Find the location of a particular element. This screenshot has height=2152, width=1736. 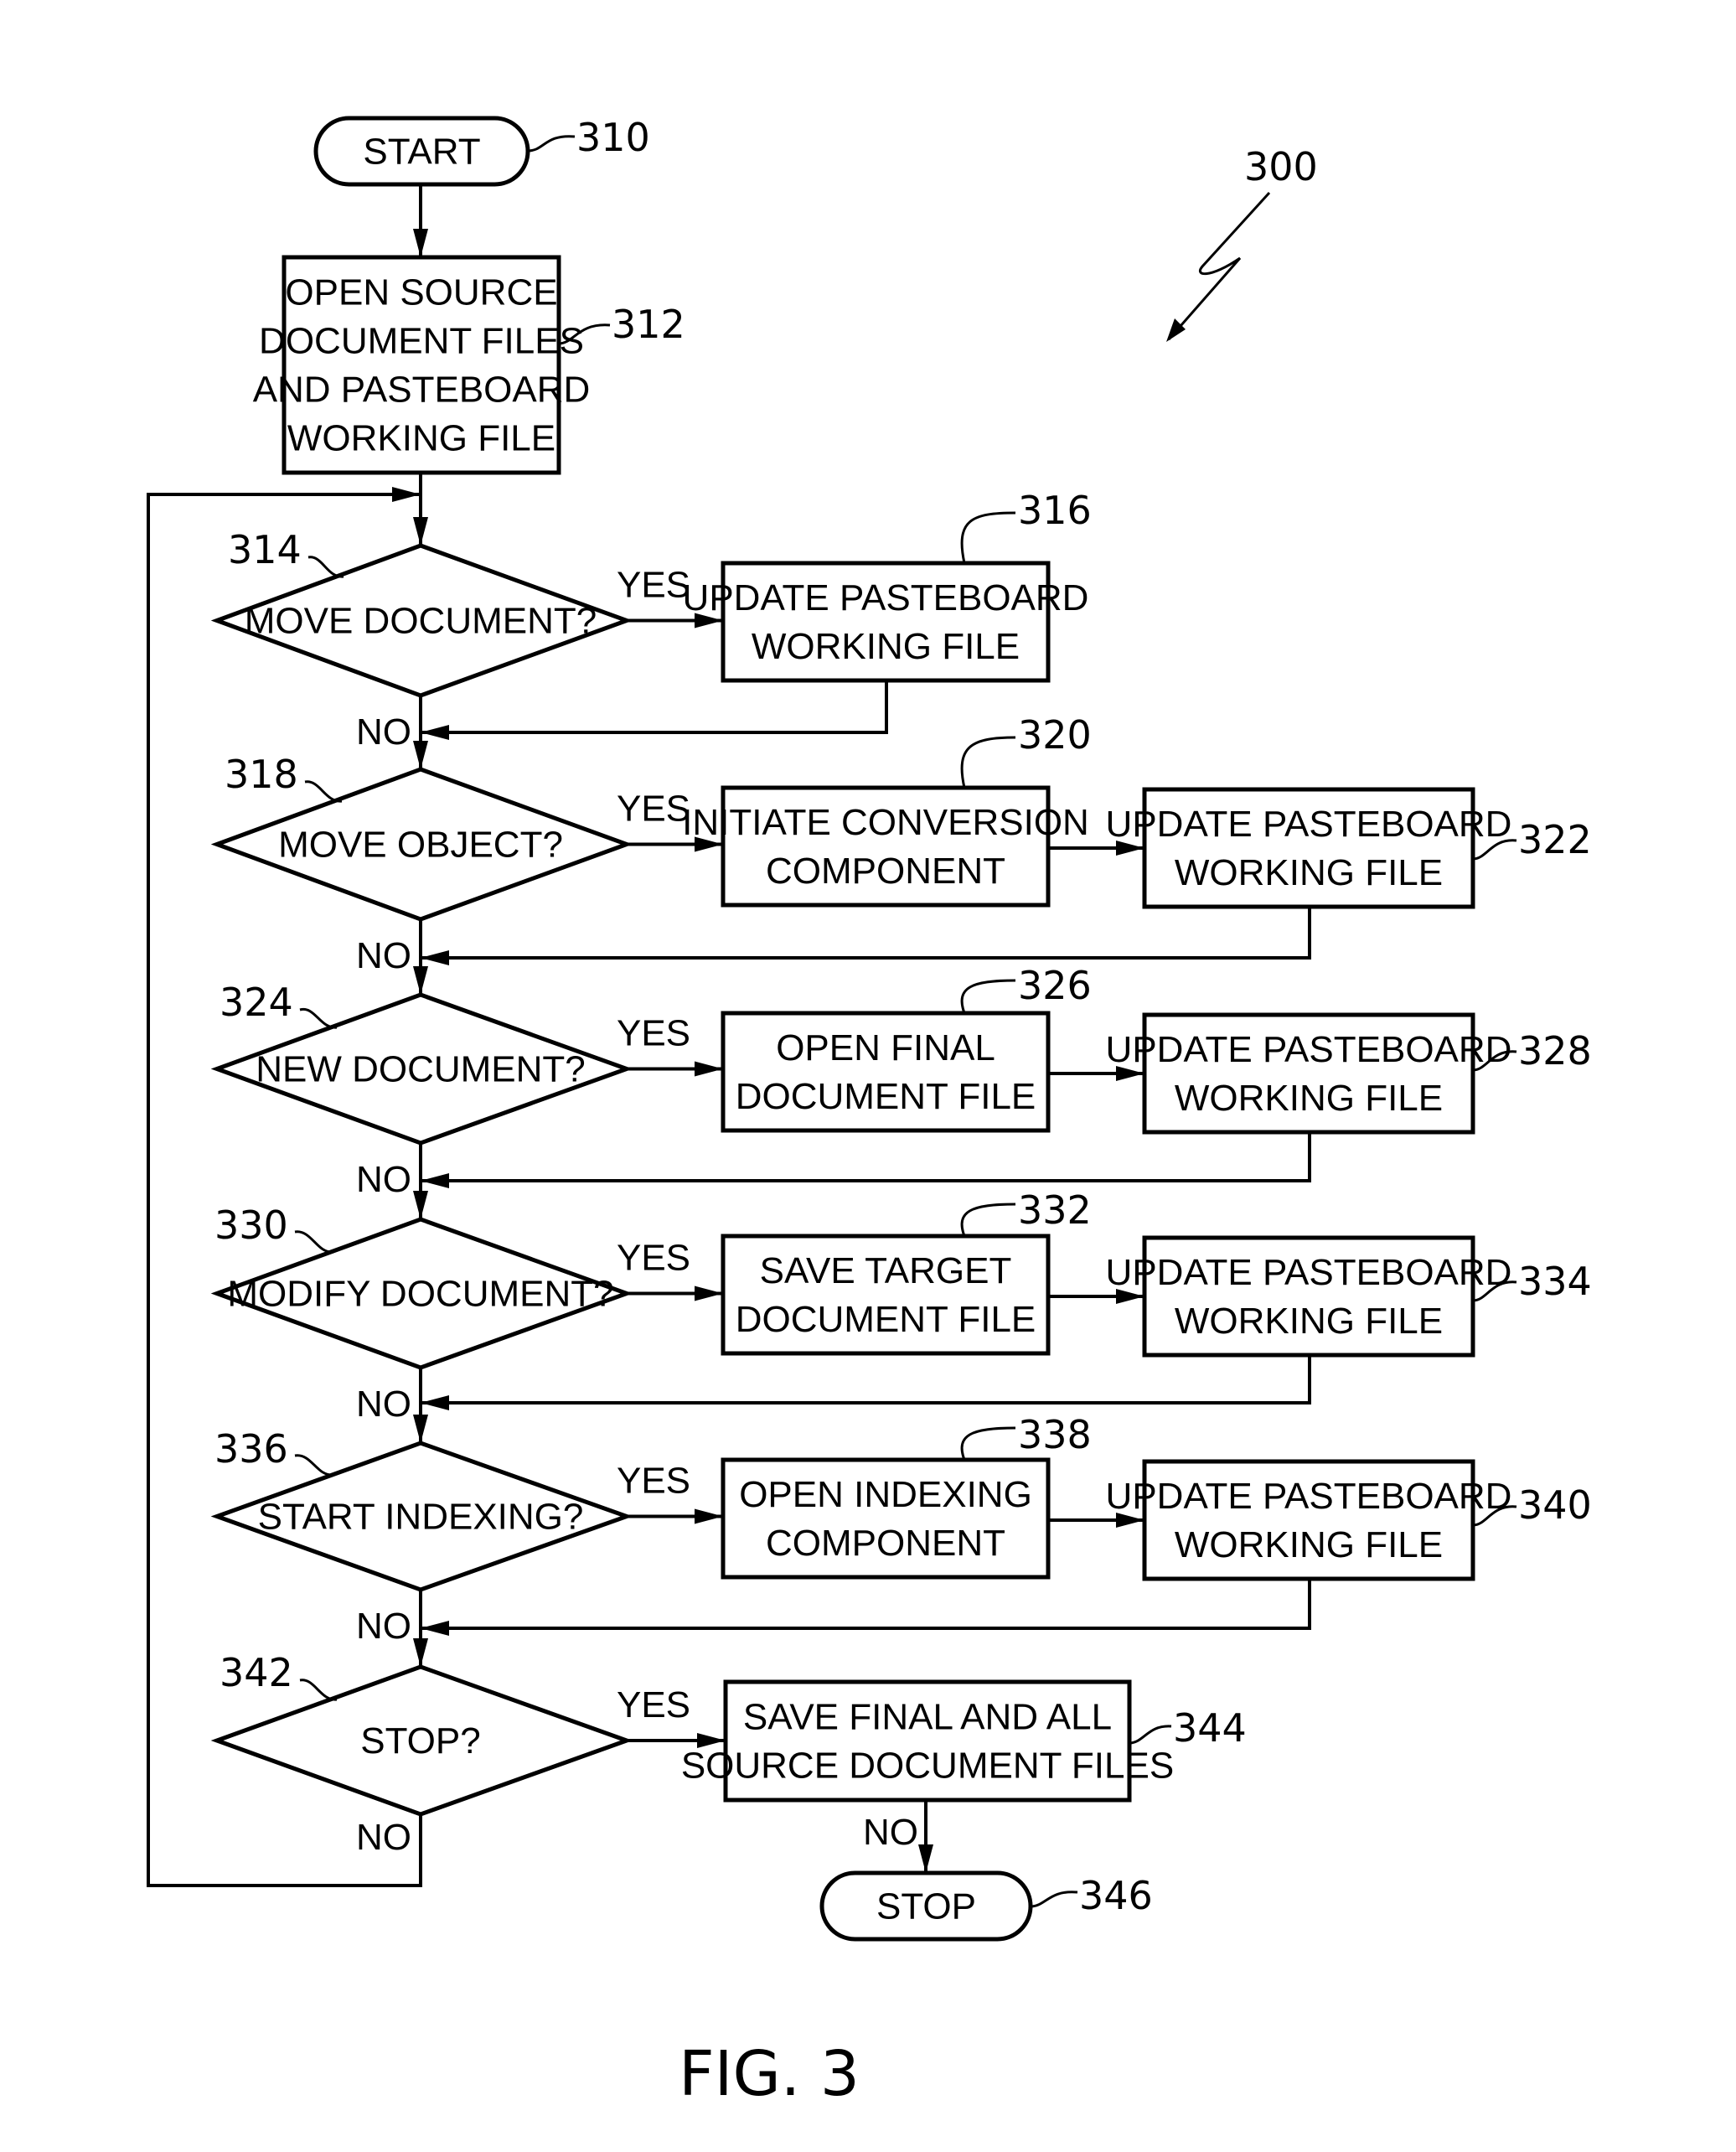

terminal-346: STOP is located at coordinates (926, 1906).